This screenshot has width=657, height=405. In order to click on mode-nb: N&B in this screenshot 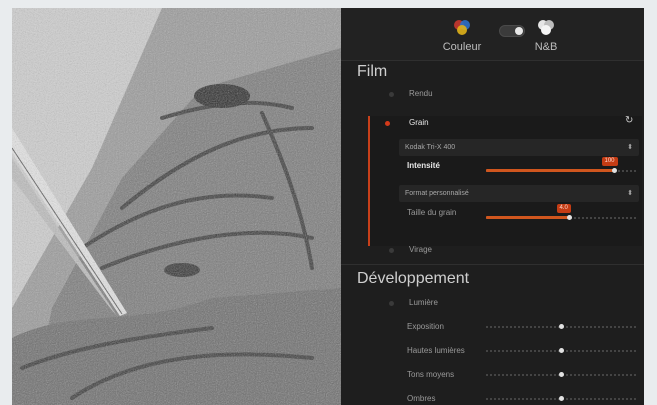, I will do `click(546, 35)`.